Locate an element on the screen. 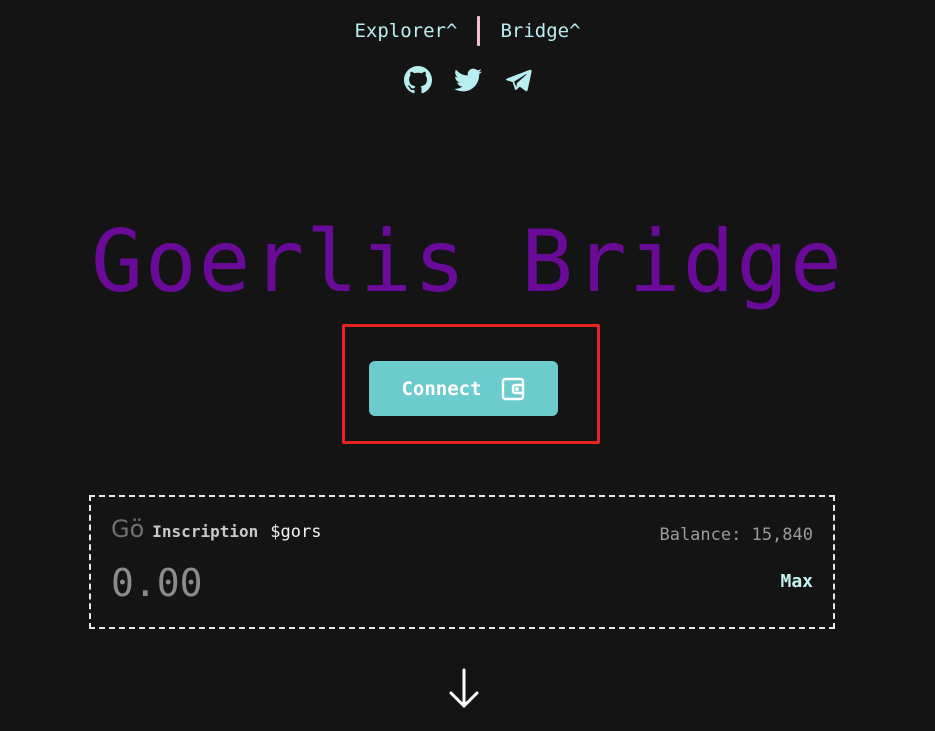 The width and height of the screenshot is (935, 731). social-links is located at coordinates (467, 80).